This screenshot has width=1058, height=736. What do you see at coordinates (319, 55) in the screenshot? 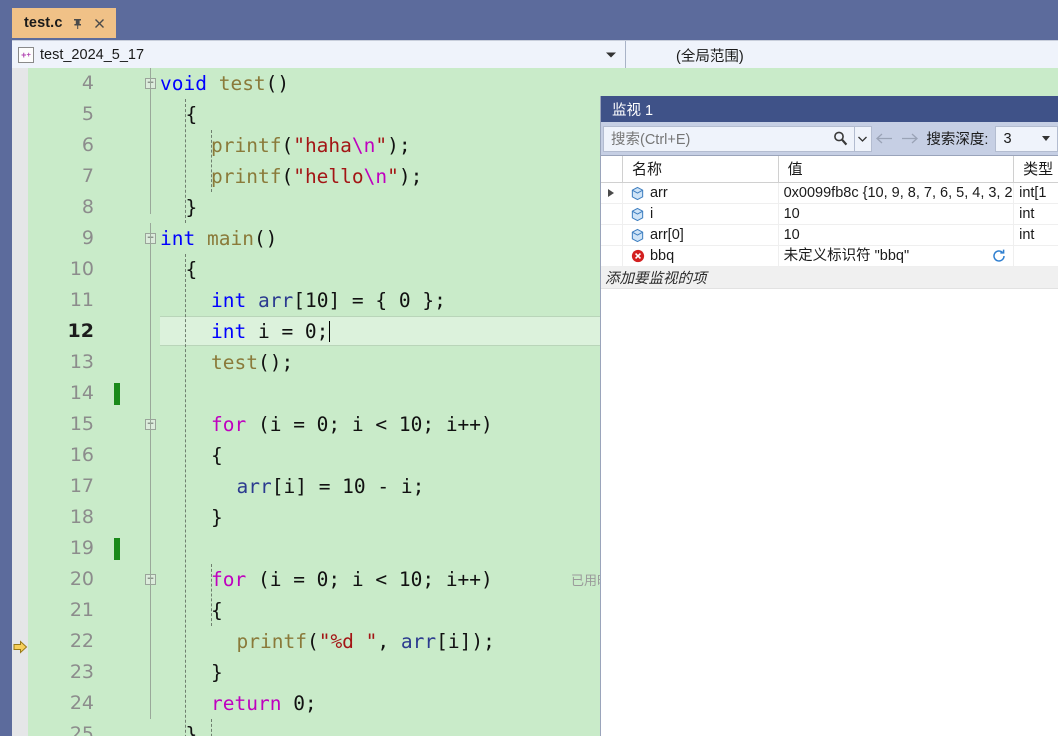
I see `project-dropdown: + + test_2024_5_17` at bounding box center [319, 55].